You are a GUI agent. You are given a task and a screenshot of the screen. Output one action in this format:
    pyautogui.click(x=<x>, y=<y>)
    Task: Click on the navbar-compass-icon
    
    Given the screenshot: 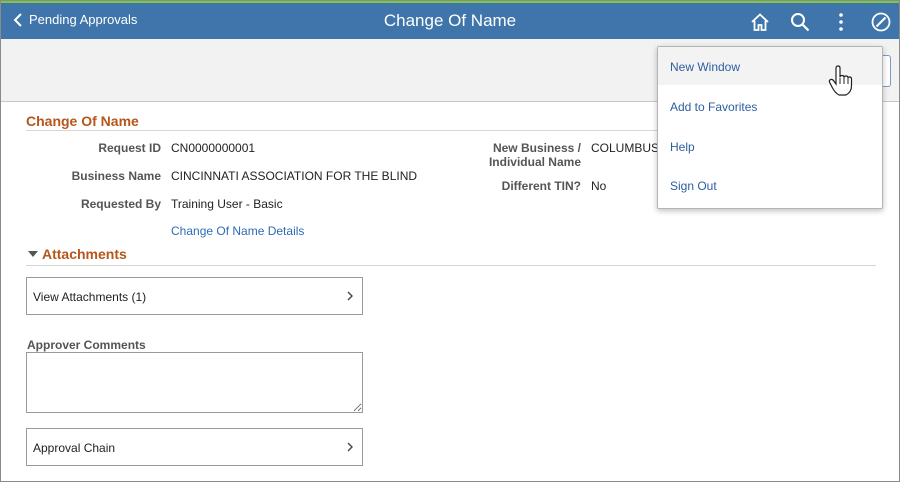 What is the action you would take?
    pyautogui.click(x=881, y=22)
    